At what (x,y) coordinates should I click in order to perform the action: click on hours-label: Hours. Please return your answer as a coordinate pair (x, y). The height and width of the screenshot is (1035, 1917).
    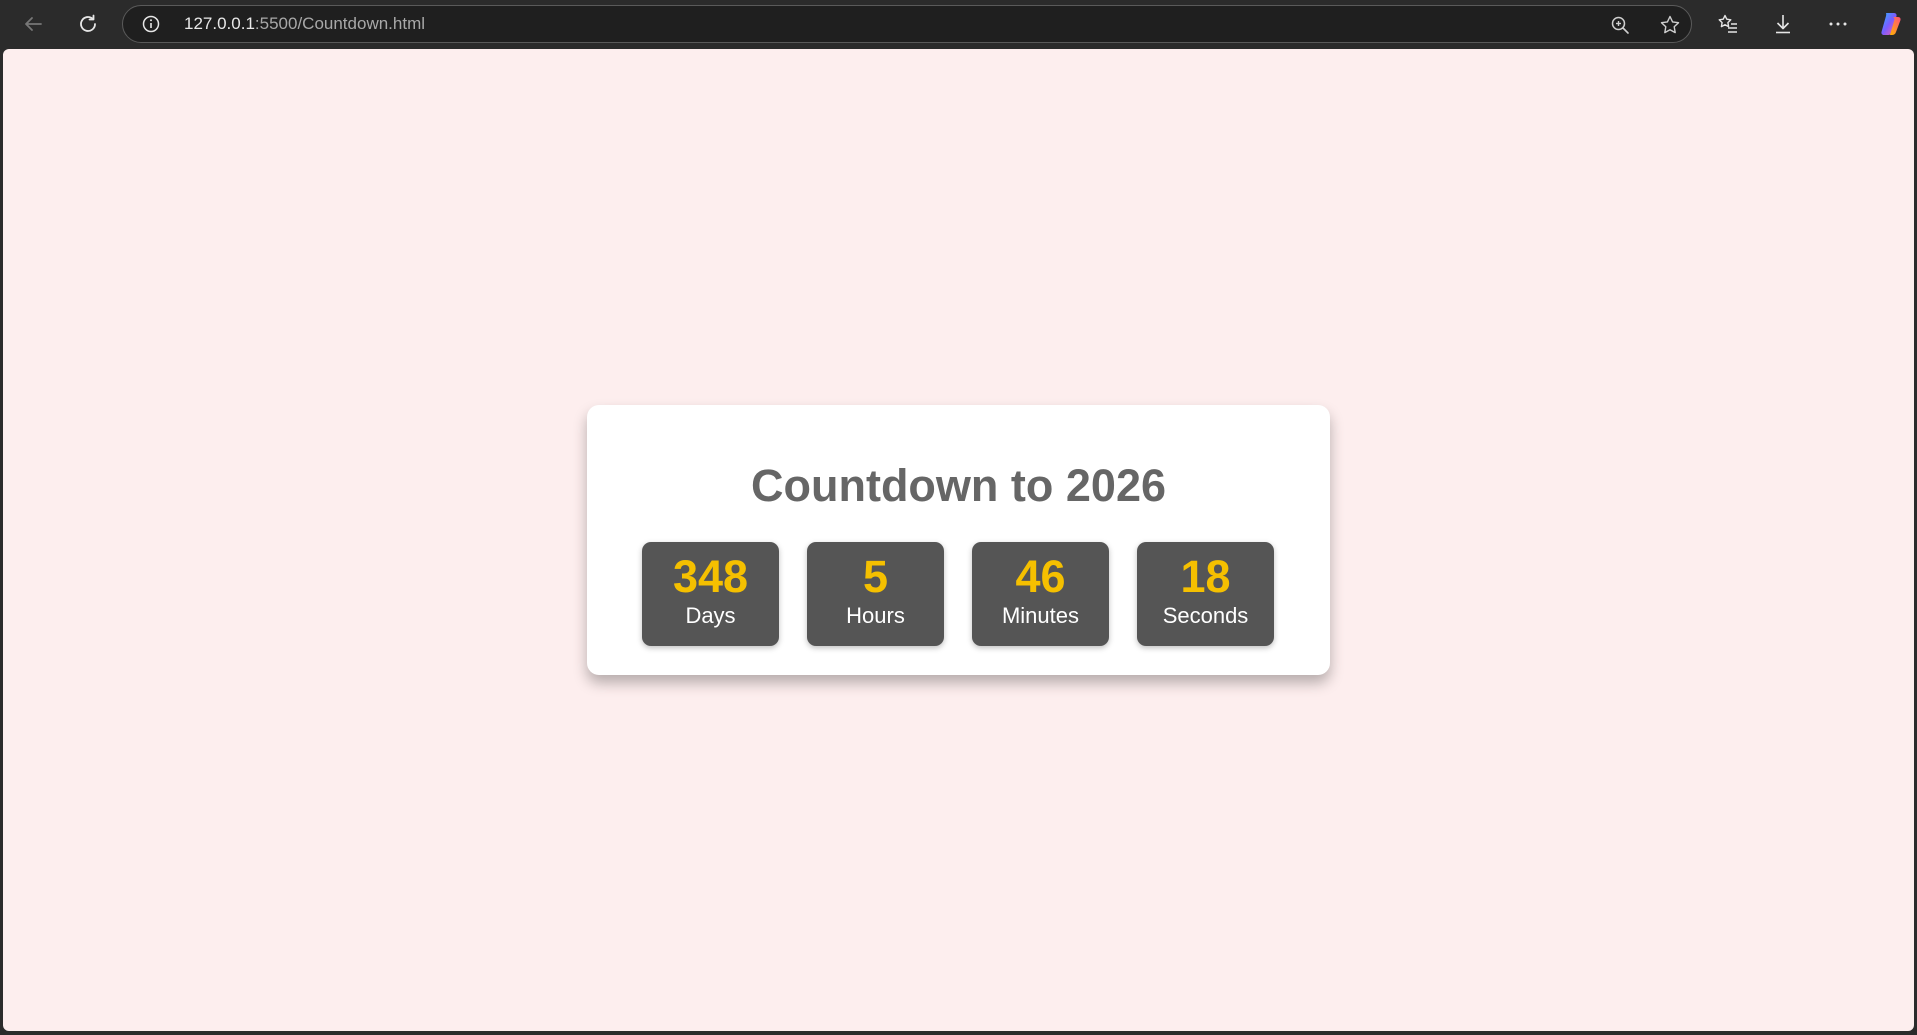
    Looking at the image, I should click on (875, 615).